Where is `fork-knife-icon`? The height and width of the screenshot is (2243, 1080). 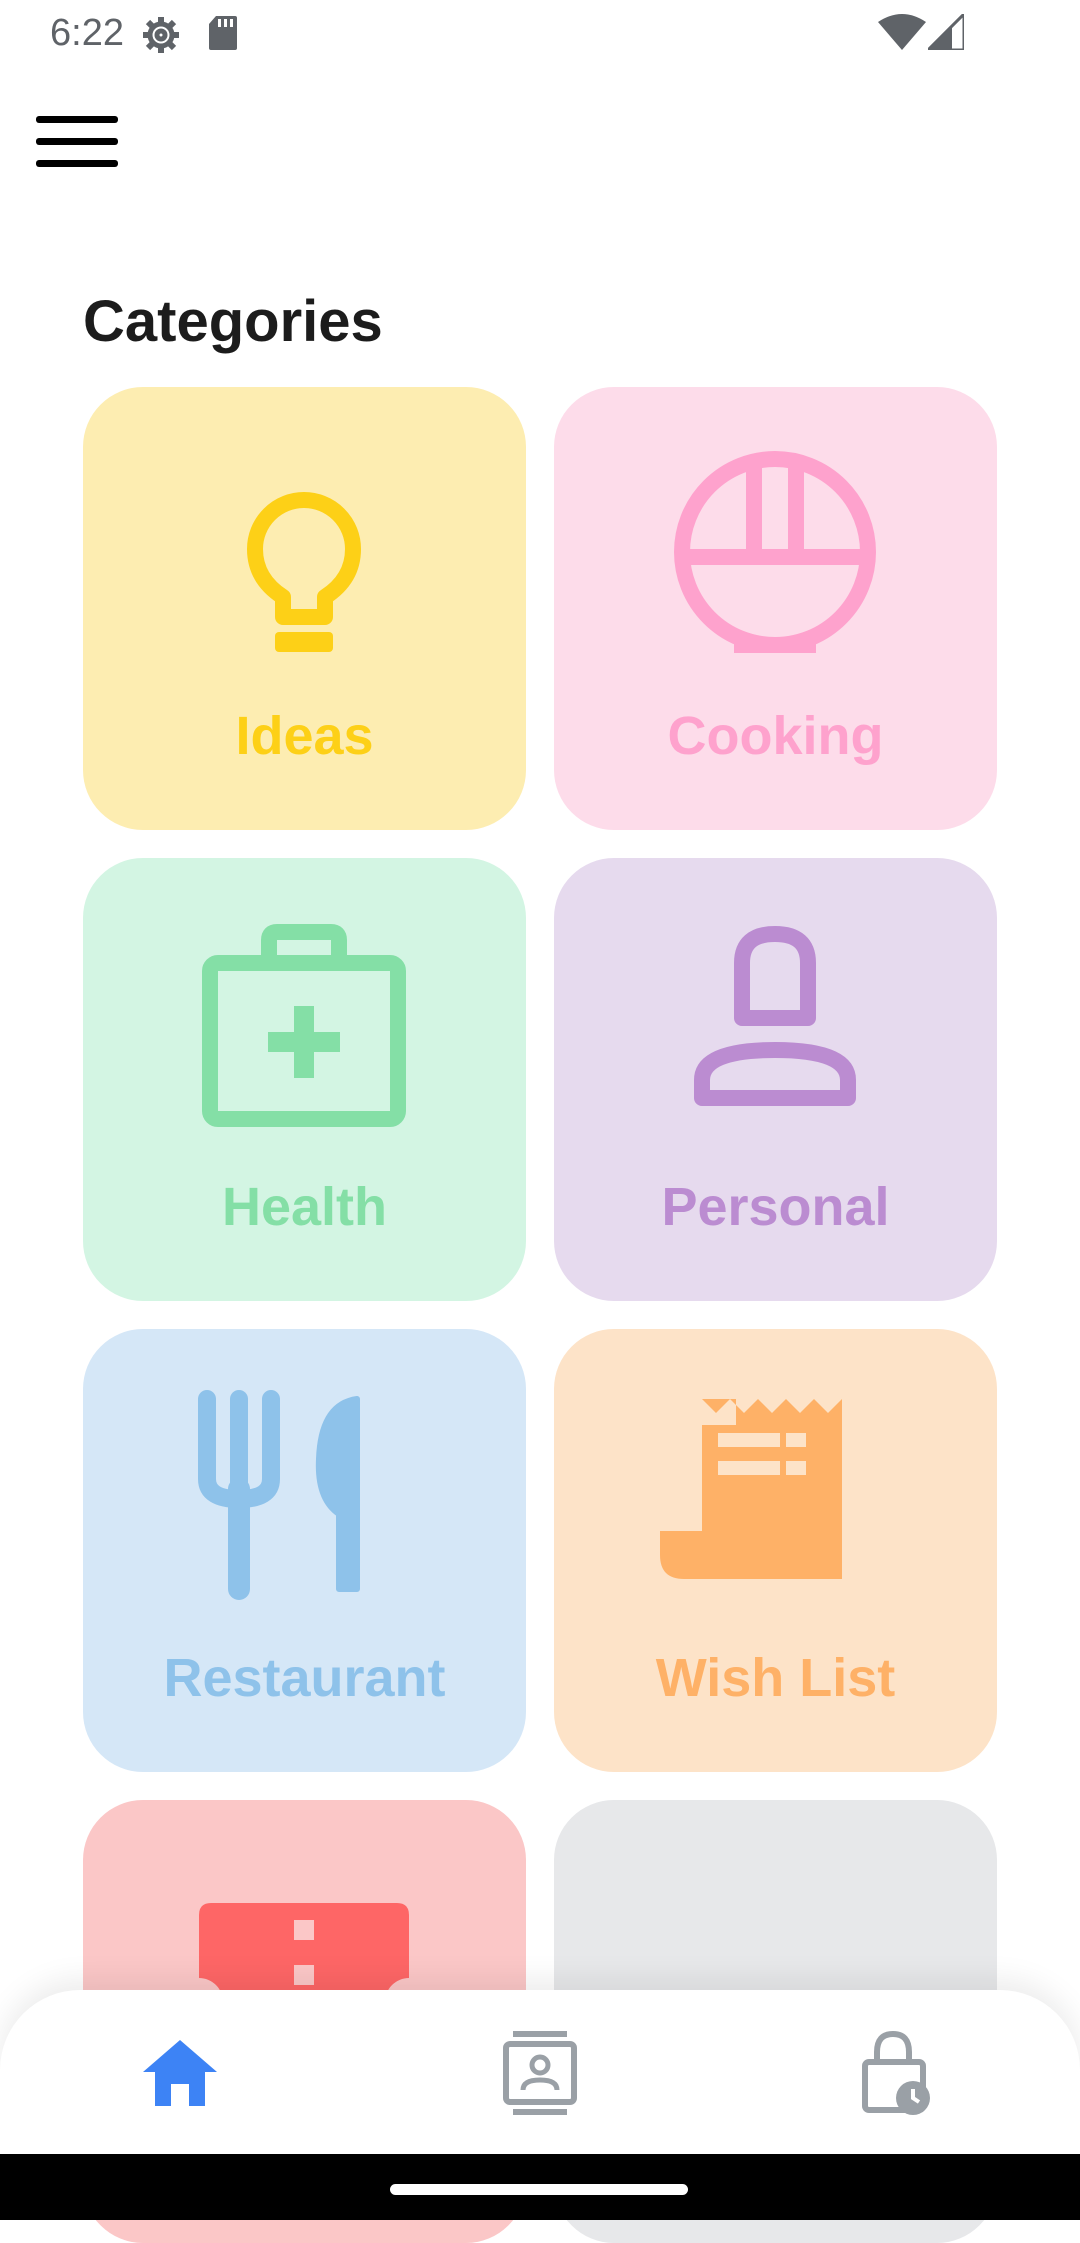 fork-knife-icon is located at coordinates (279, 1495).